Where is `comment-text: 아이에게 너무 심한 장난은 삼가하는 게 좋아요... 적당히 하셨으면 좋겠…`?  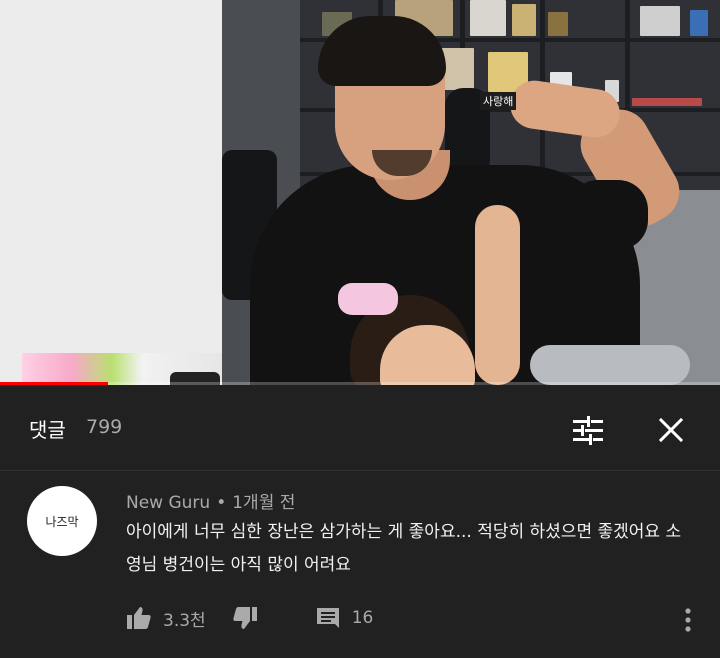
comment-text: 아이에게 너무 심한 장난은 삼가하는 게 좋아요... 적당히 하셨으면 좋겠… is located at coordinates (404, 548).